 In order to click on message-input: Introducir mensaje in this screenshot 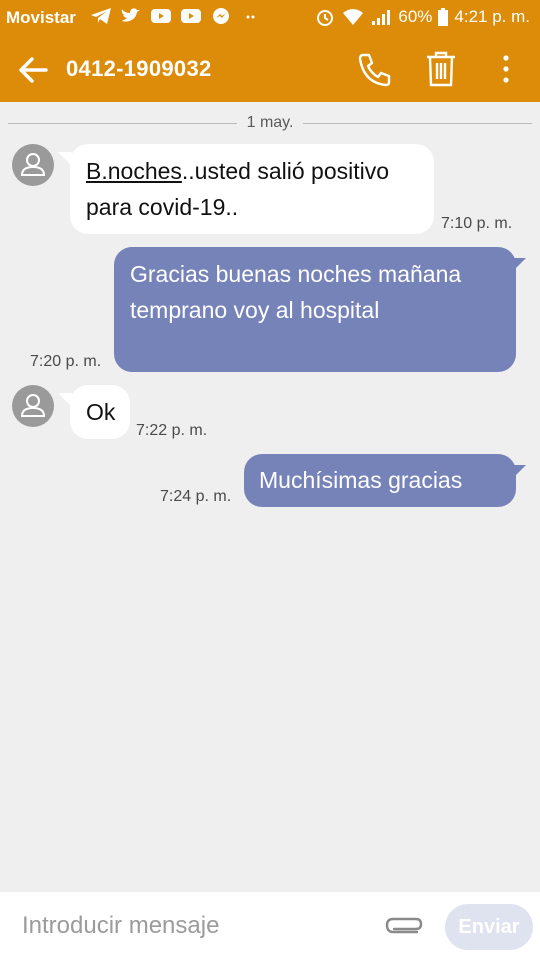, I will do `click(120, 926)`.